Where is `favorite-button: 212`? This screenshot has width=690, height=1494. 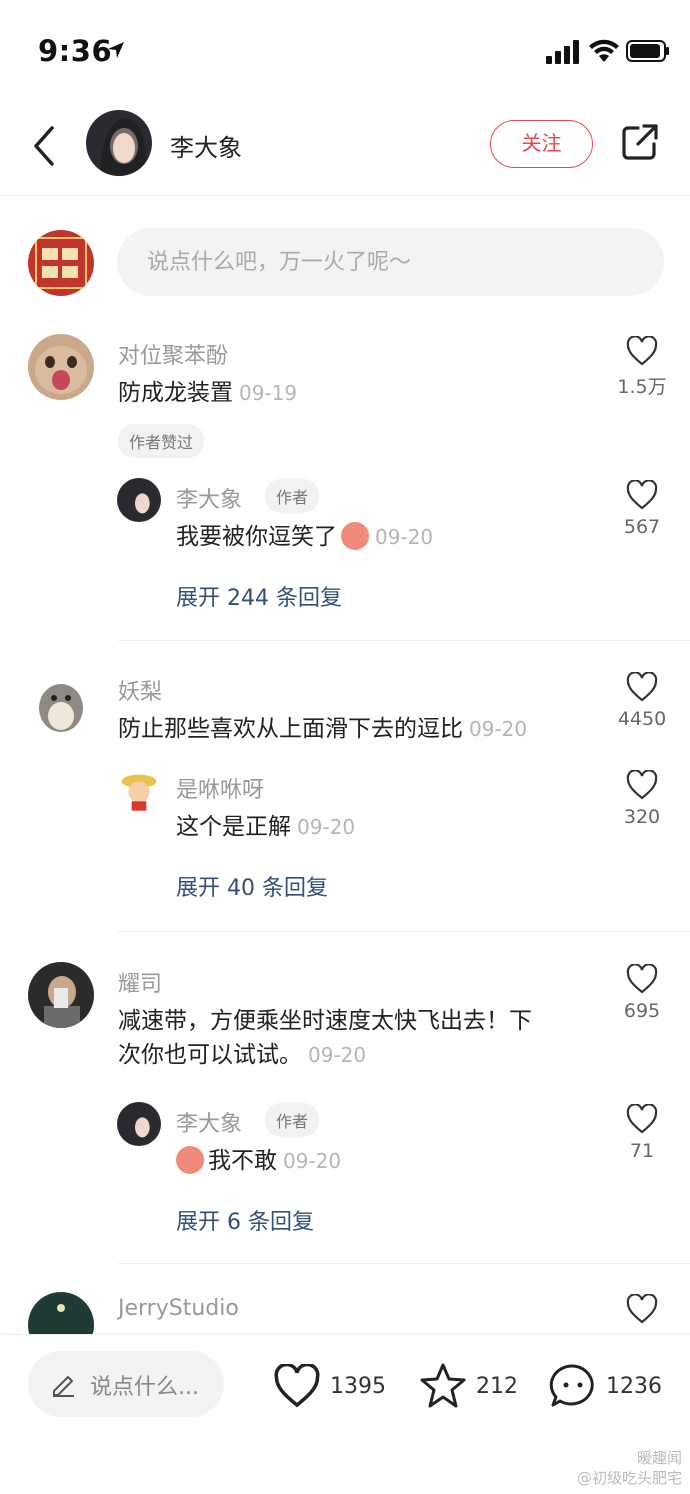 favorite-button: 212 is located at coordinates (468, 1386).